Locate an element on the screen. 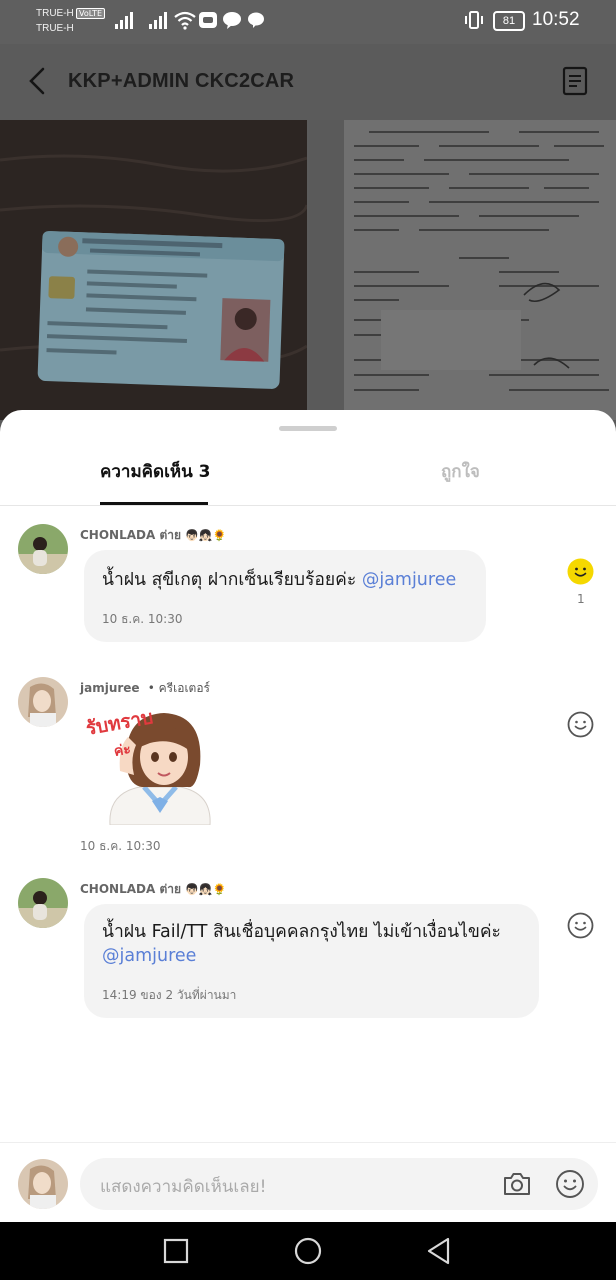  current-user-avatar is located at coordinates (43, 1184).